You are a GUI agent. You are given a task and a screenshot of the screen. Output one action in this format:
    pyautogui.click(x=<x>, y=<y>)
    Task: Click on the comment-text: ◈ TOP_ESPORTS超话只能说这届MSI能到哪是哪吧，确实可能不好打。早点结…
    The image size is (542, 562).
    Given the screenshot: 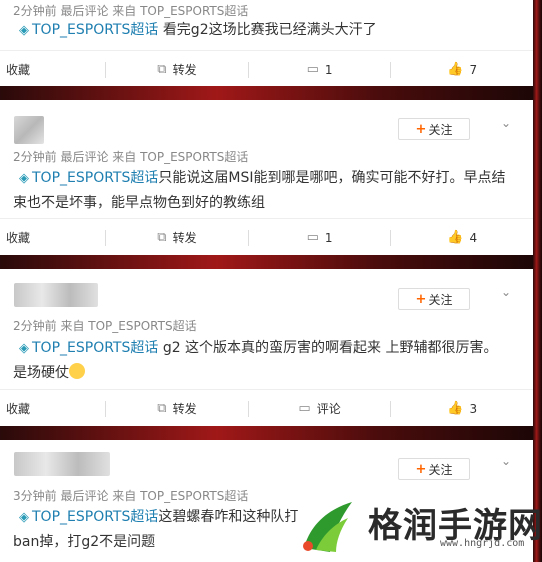 What is the action you would take?
    pyautogui.click(x=267, y=190)
    